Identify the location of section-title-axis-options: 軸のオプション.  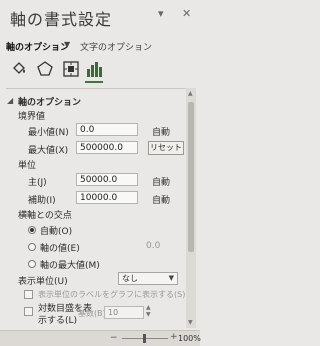
(49, 101).